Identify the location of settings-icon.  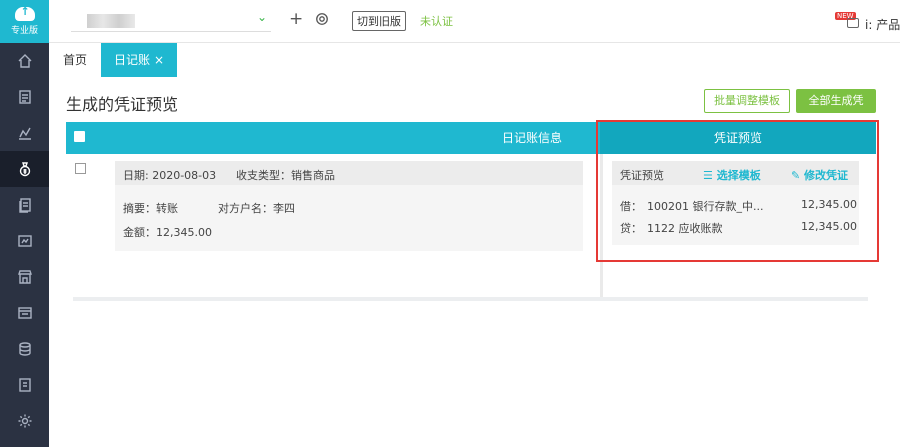
(24, 421).